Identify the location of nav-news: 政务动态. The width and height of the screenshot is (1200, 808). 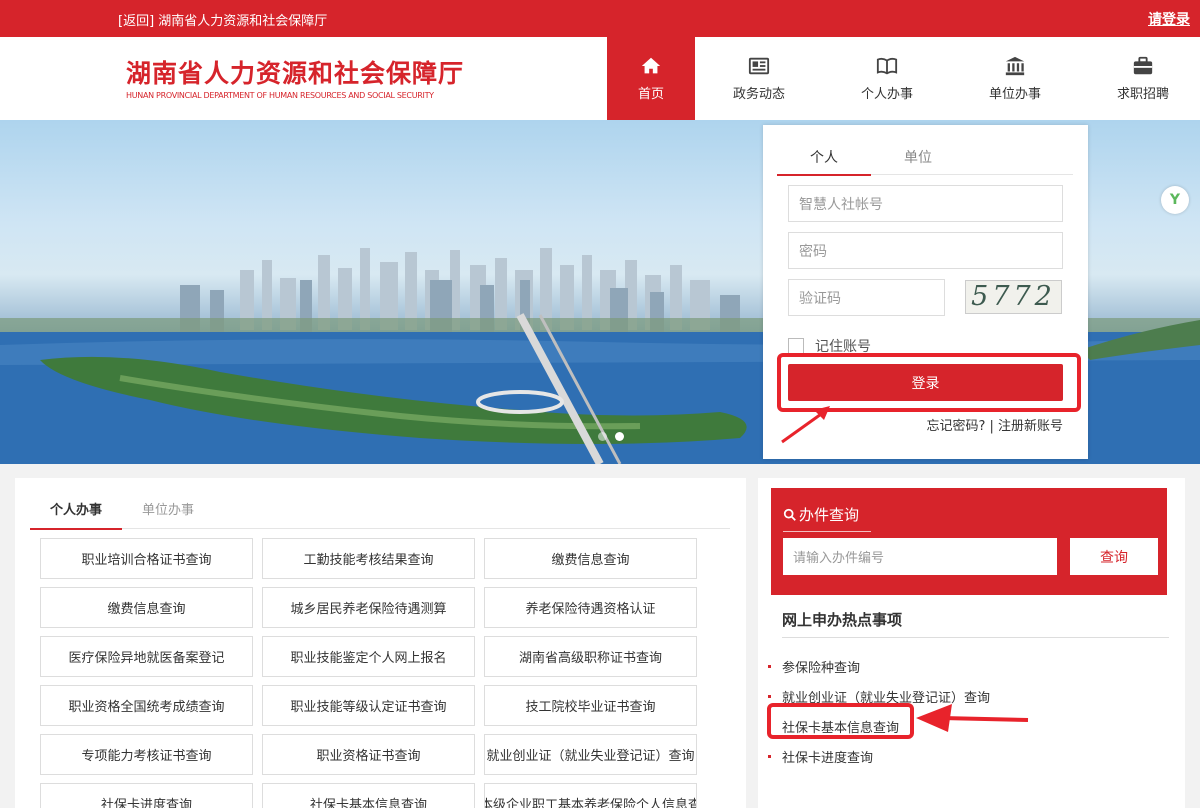
(759, 78).